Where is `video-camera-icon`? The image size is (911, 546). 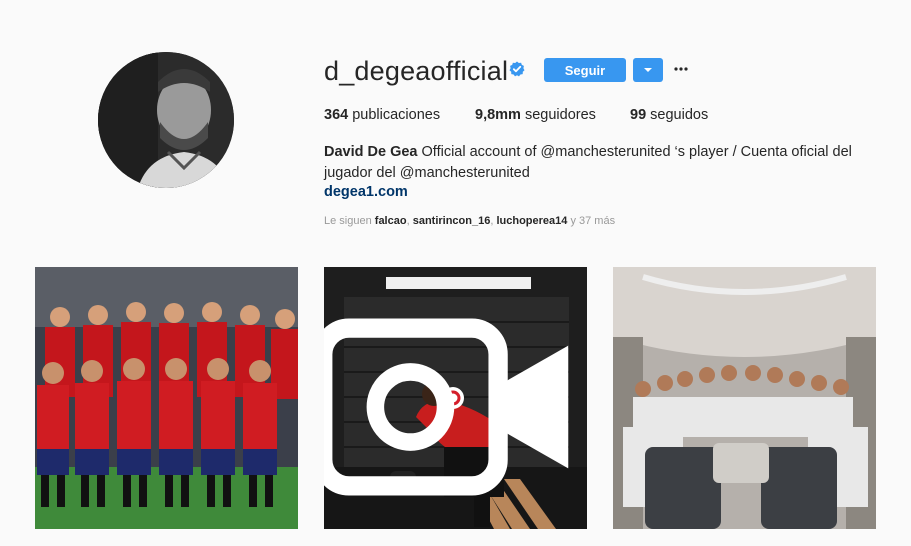
video-camera-icon is located at coordinates (446, 407).